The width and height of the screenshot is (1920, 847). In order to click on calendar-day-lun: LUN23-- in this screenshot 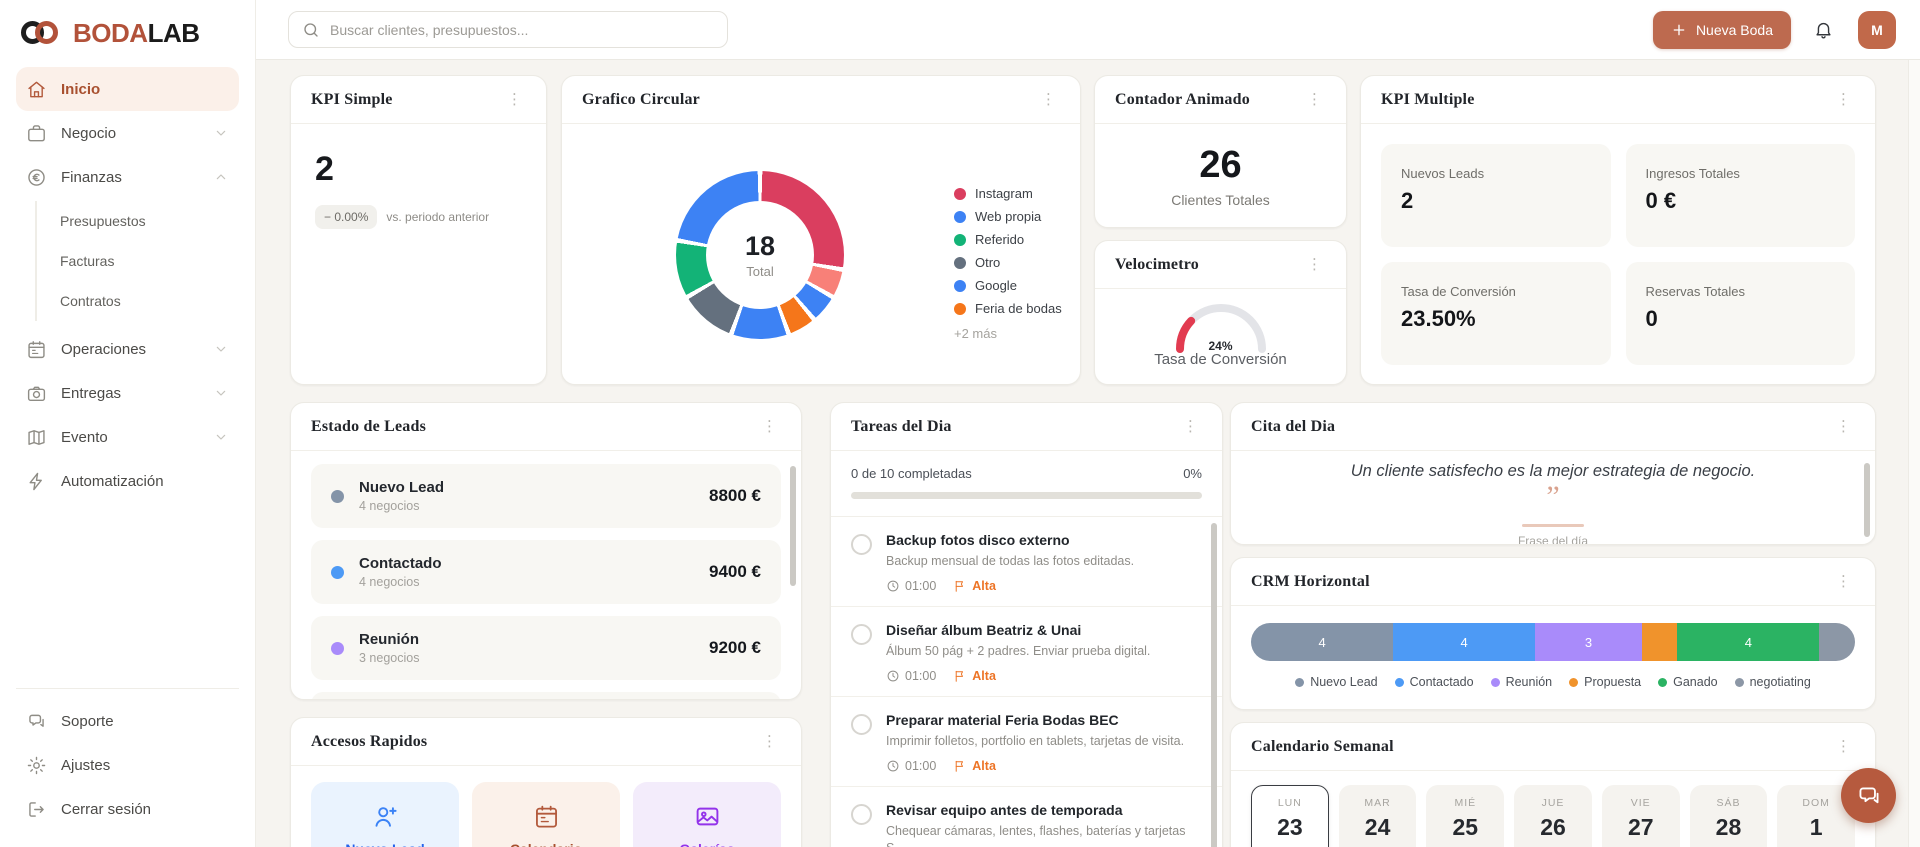, I will do `click(1290, 816)`.